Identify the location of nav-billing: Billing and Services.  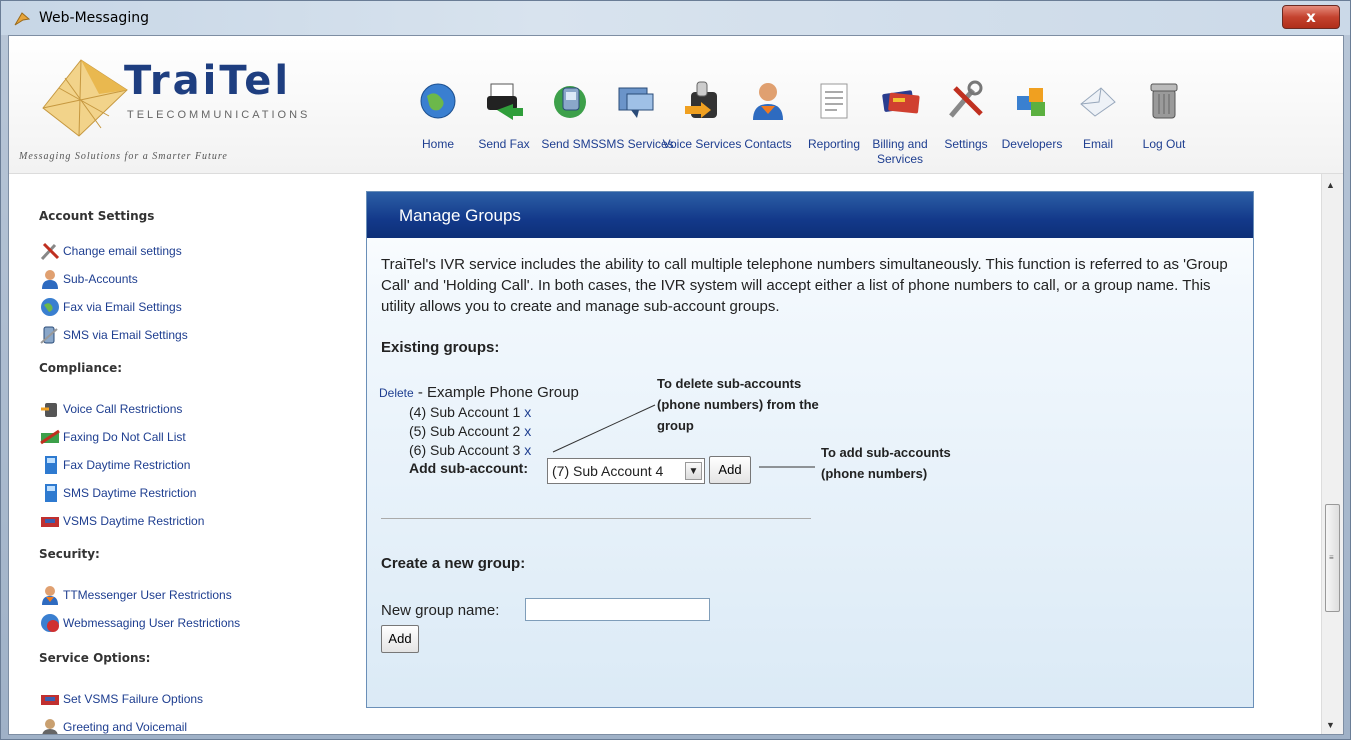
(899, 124).